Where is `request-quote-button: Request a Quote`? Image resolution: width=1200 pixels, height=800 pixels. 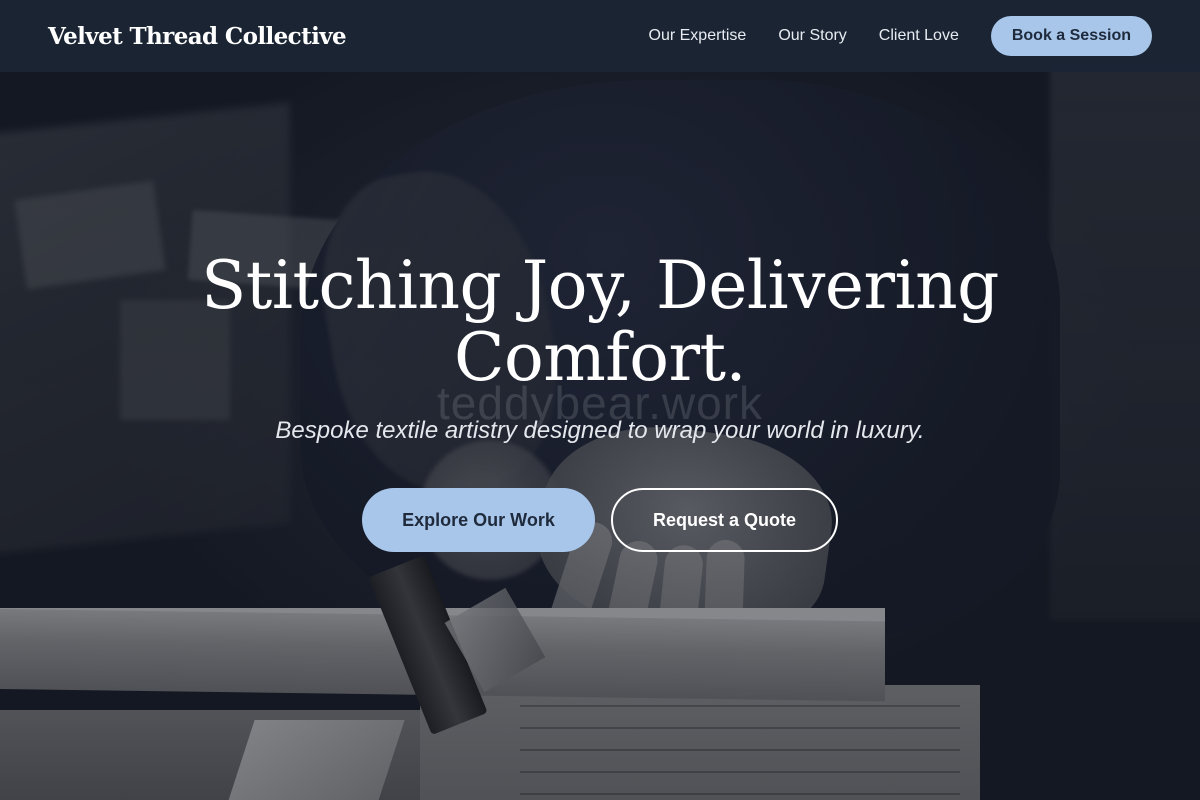
request-quote-button: Request a Quote is located at coordinates (724, 520).